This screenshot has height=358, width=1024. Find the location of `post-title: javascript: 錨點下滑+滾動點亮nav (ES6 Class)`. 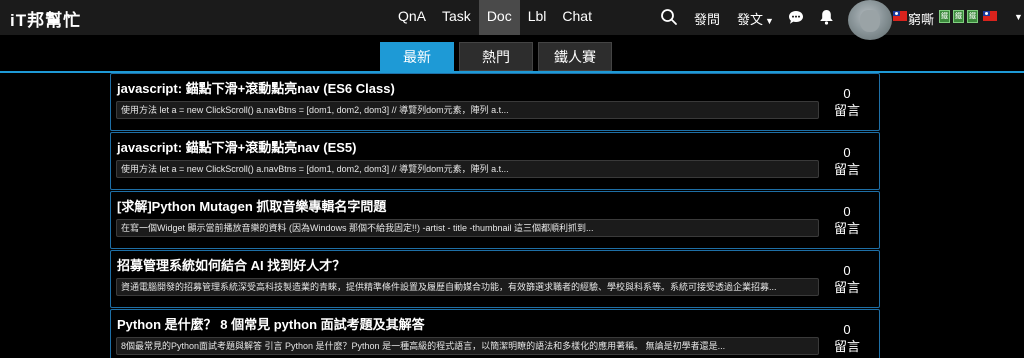

post-title: javascript: 錨點下滑+滾動點亮nav (ES6 Class) is located at coordinates (256, 87).